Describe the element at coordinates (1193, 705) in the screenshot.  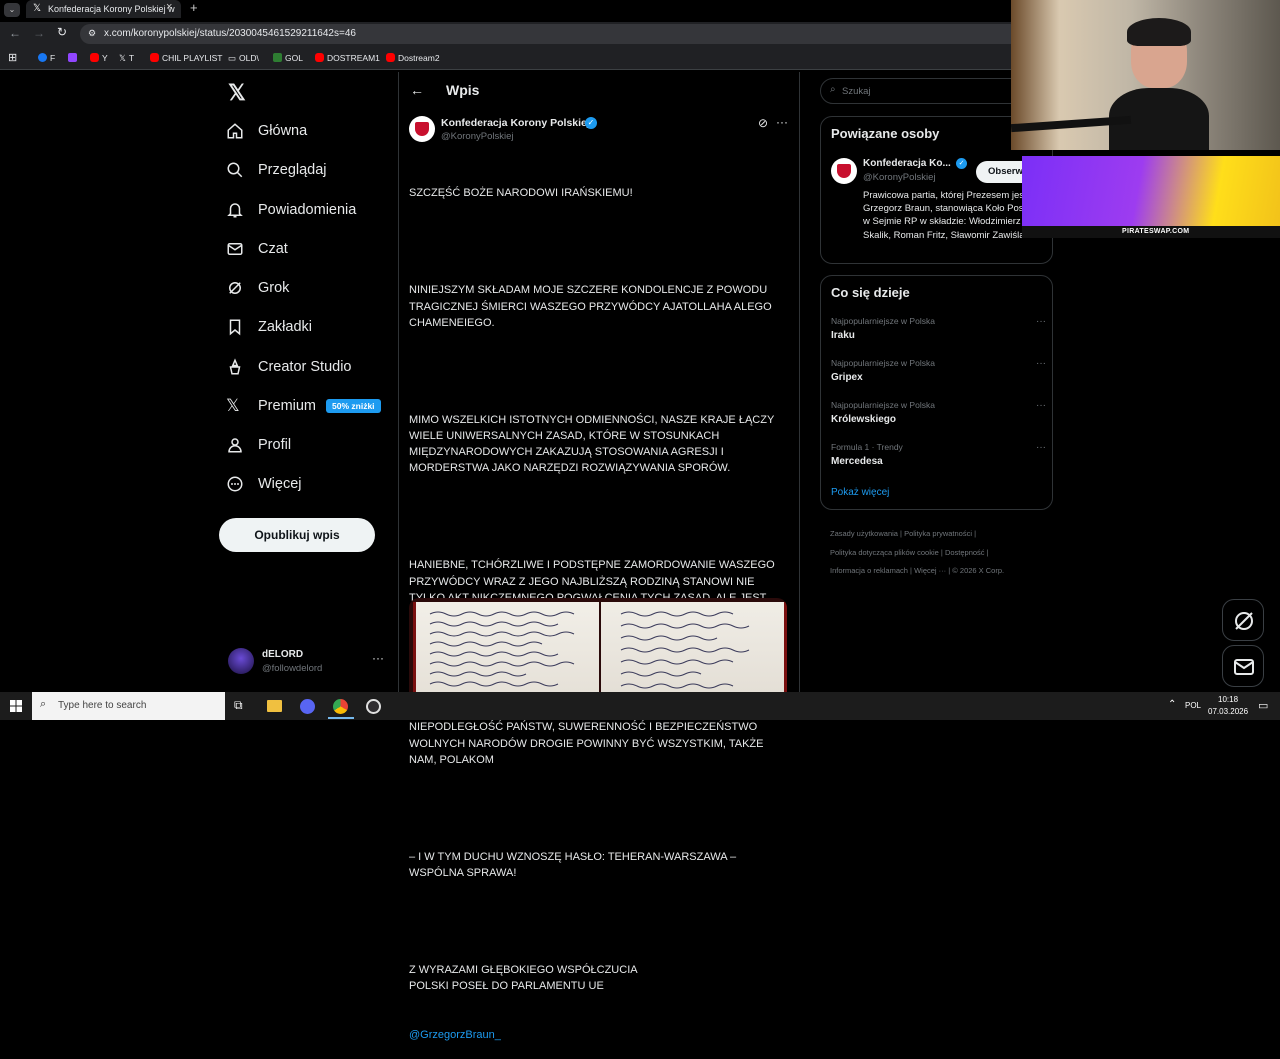
I see `language-indicator: POL` at that location.